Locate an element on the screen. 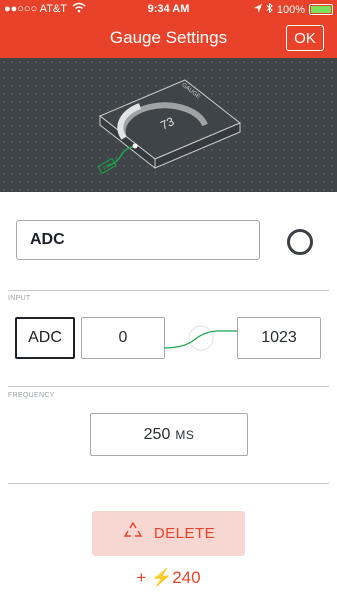 Image resolution: width=337 pixels, height=600 pixels. frequency-unit: MS is located at coordinates (185, 434).